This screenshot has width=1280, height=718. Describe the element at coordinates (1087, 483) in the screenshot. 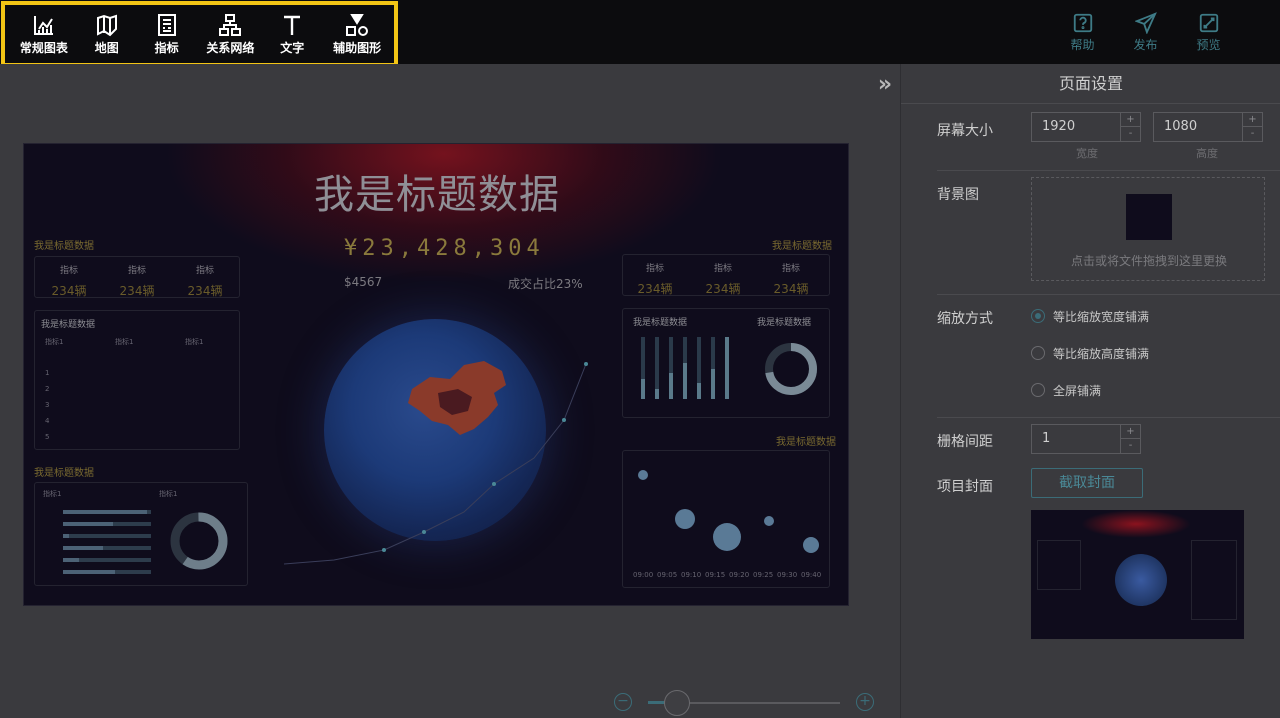

I see `capture-cover-button: 截取封面` at that location.